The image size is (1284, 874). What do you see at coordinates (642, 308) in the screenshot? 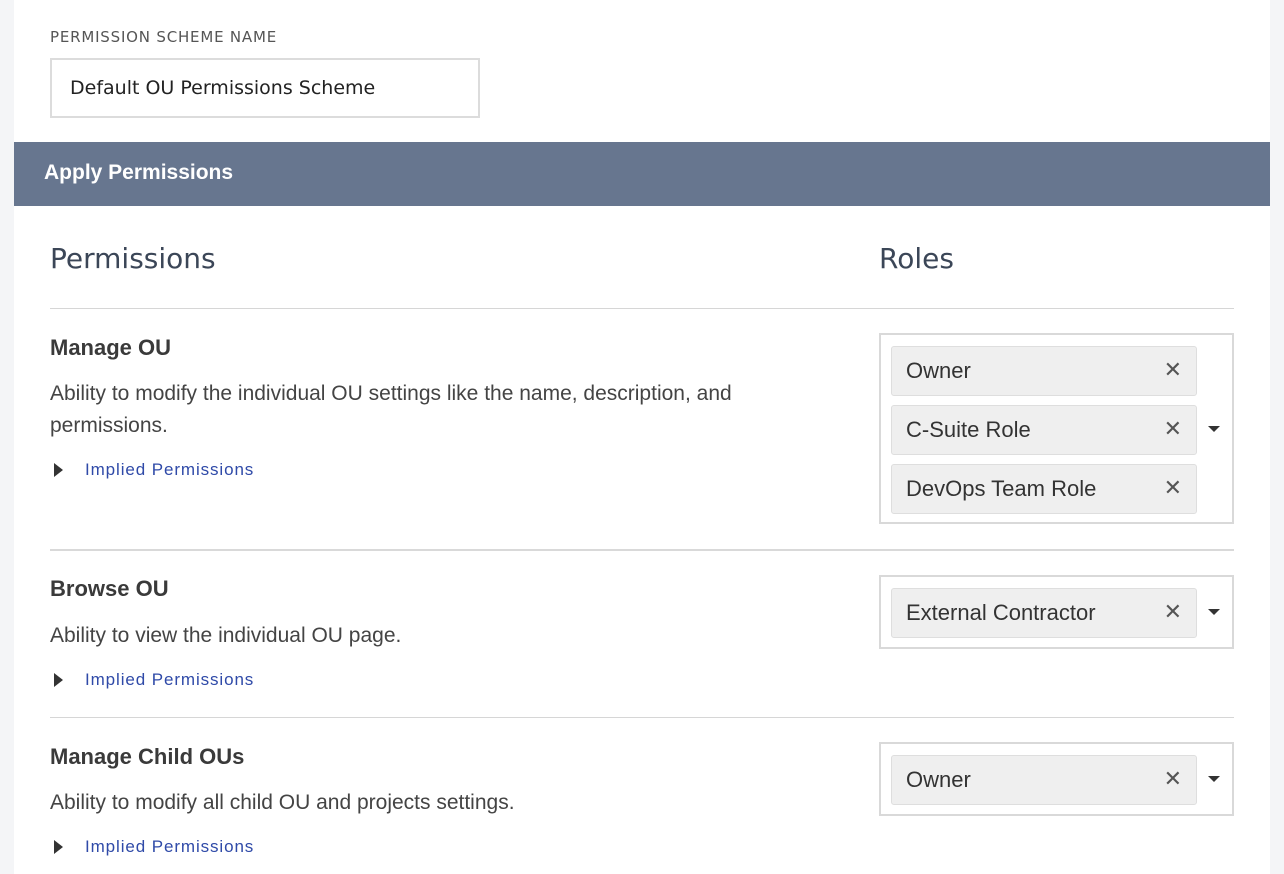
I see `header-divider` at bounding box center [642, 308].